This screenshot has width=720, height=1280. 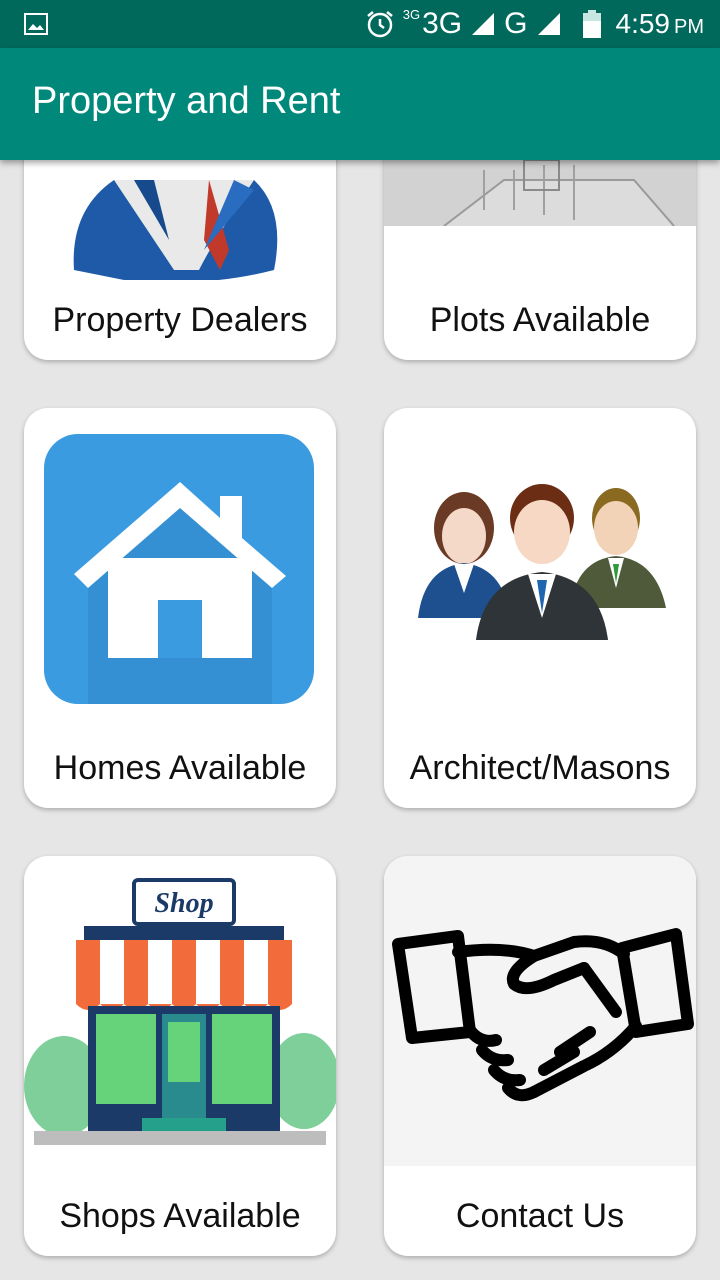 What do you see at coordinates (540, 320) in the screenshot?
I see `card-label: Plots Available` at bounding box center [540, 320].